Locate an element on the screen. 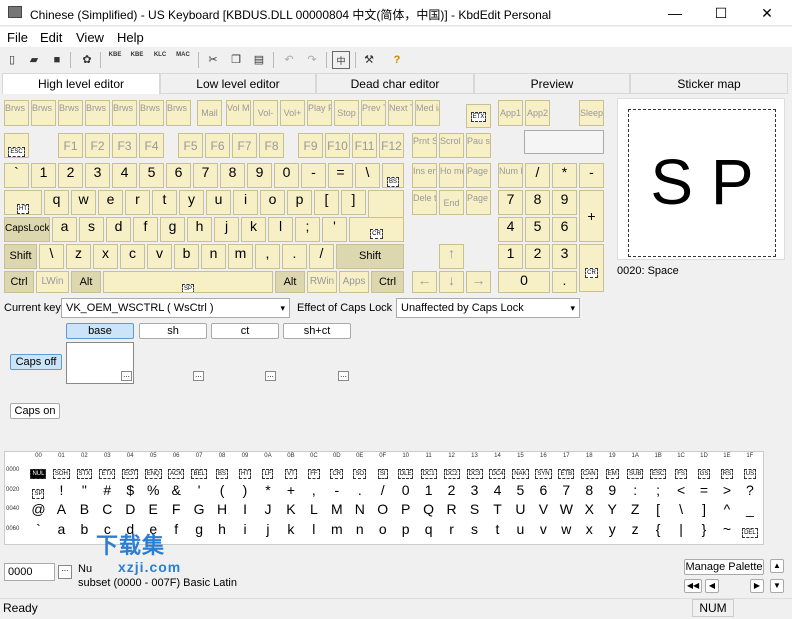  menu-file: File is located at coordinates (17, 37).